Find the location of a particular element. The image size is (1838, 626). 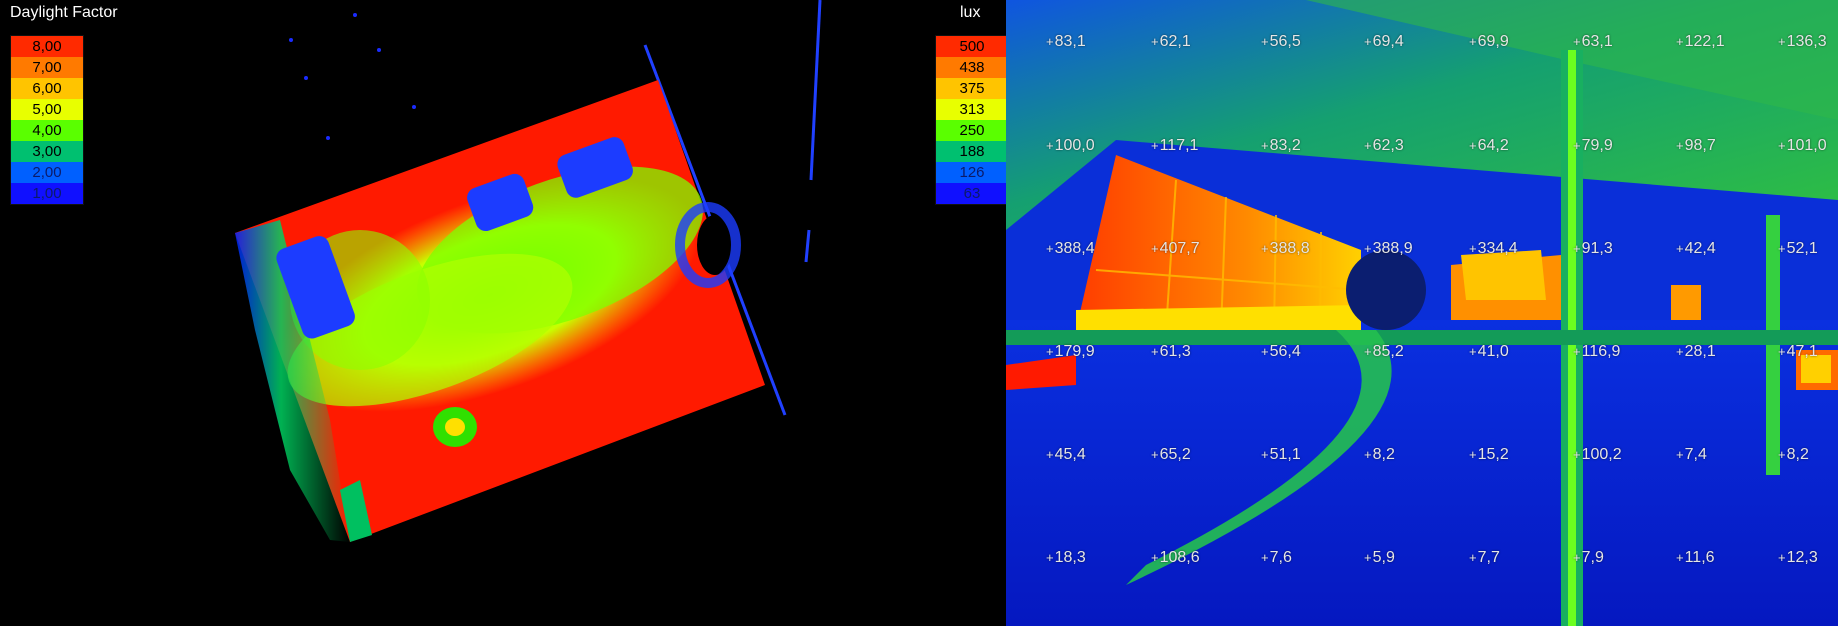

lux-reading: +69,9 is located at coordinates (1489, 41).